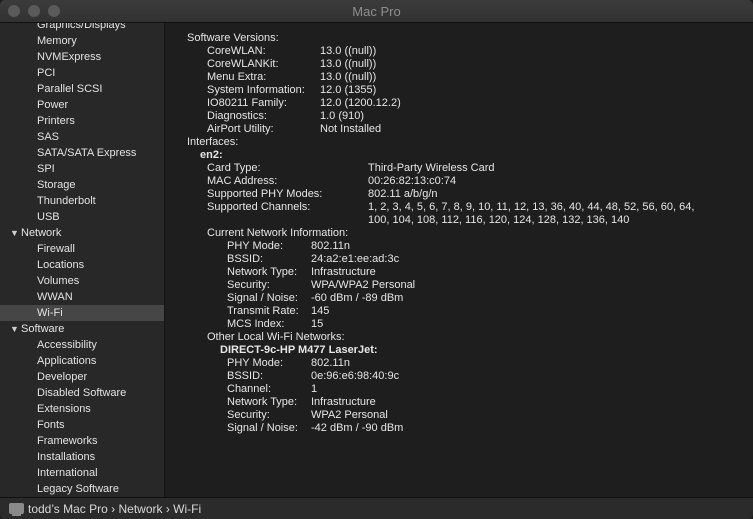 This screenshot has width=753, height=519. What do you see at coordinates (82, 169) in the screenshot?
I see `sidebar-item-spi: SPI` at bounding box center [82, 169].